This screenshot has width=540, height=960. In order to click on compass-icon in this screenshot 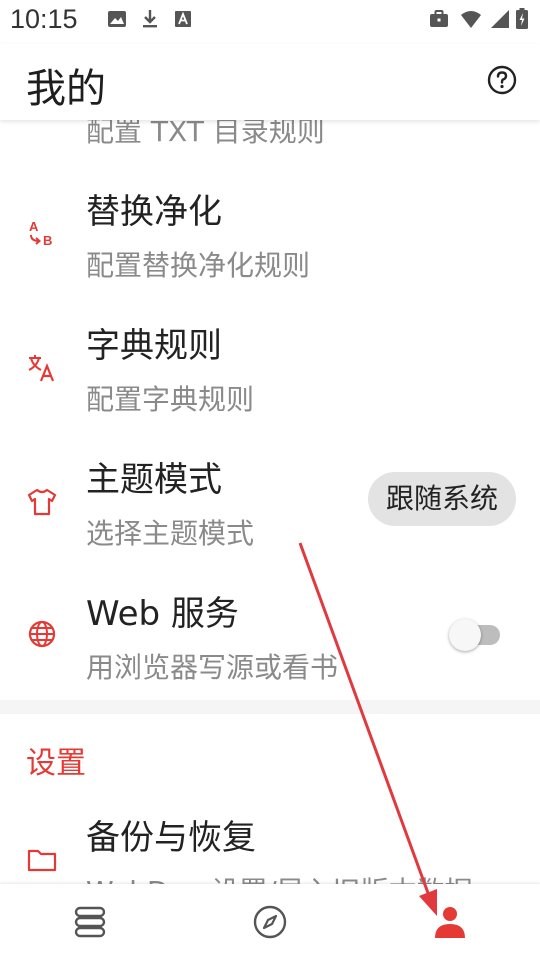, I will do `click(270, 922)`.